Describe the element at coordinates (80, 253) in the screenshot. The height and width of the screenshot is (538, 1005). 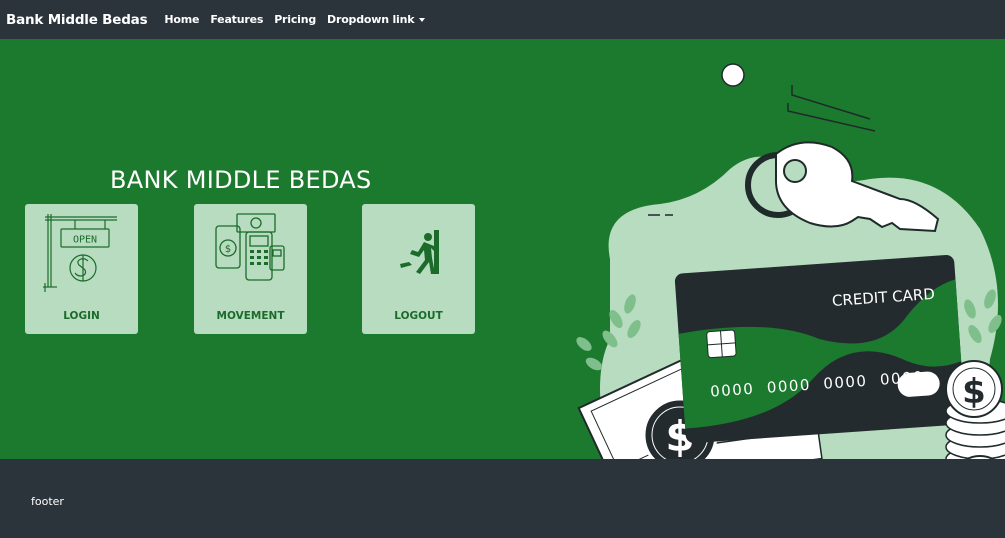
I see `open-sign-icon: OPEN` at that location.